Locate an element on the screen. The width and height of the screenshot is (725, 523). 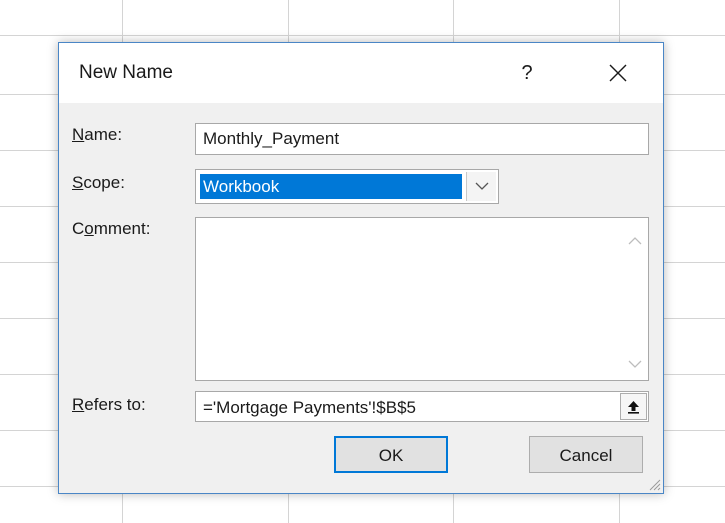
scroll-down-button is located at coordinates (635, 364).